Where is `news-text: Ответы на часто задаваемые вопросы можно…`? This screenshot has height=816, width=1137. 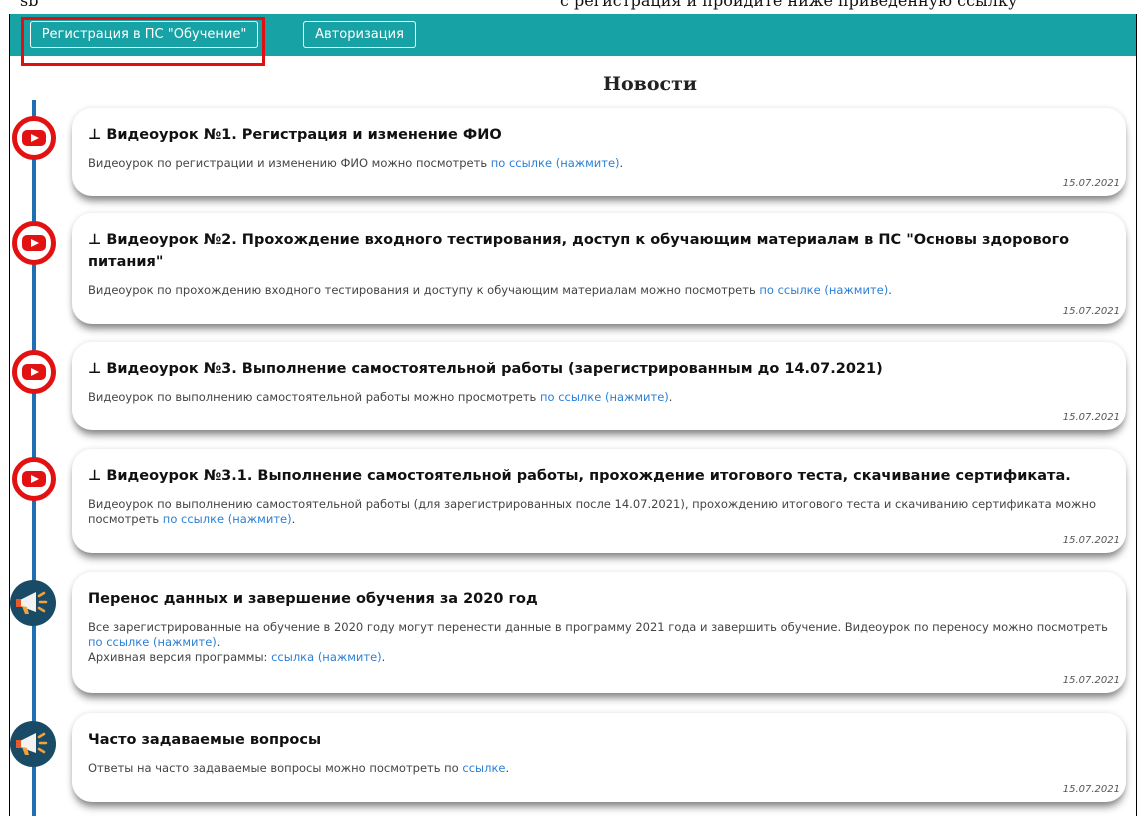 news-text: Ответы на часто задаваемые вопросы можно… is located at coordinates (299, 768).